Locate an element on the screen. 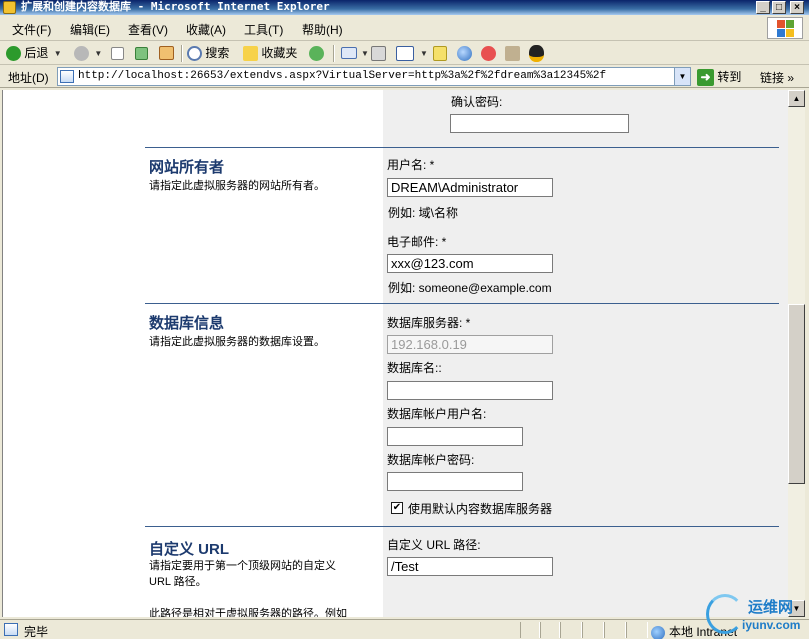 Image resolution: width=809 pixels, height=639 pixels. word-edit-icon is located at coordinates (405, 53).